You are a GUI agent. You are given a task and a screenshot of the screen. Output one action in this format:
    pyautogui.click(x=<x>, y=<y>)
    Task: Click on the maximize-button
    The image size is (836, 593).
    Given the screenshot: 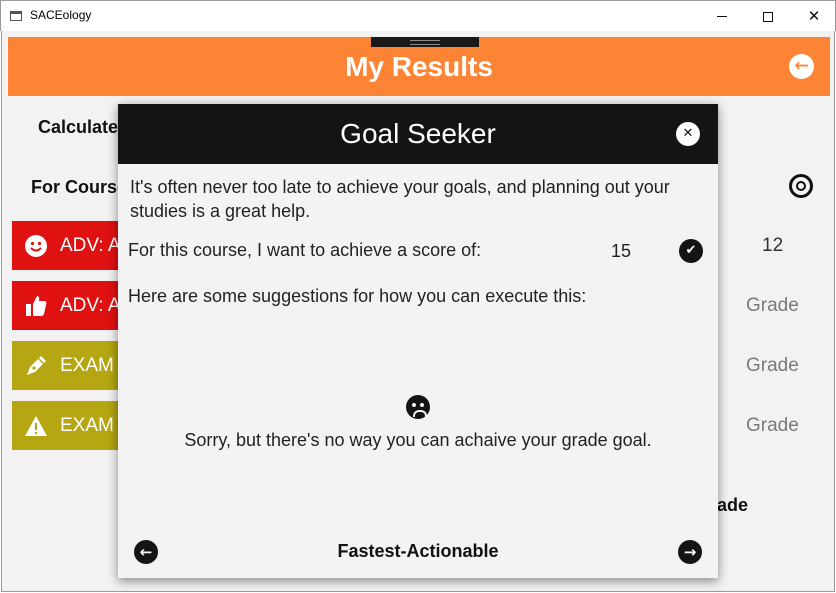 What is the action you would take?
    pyautogui.click(x=768, y=16)
    